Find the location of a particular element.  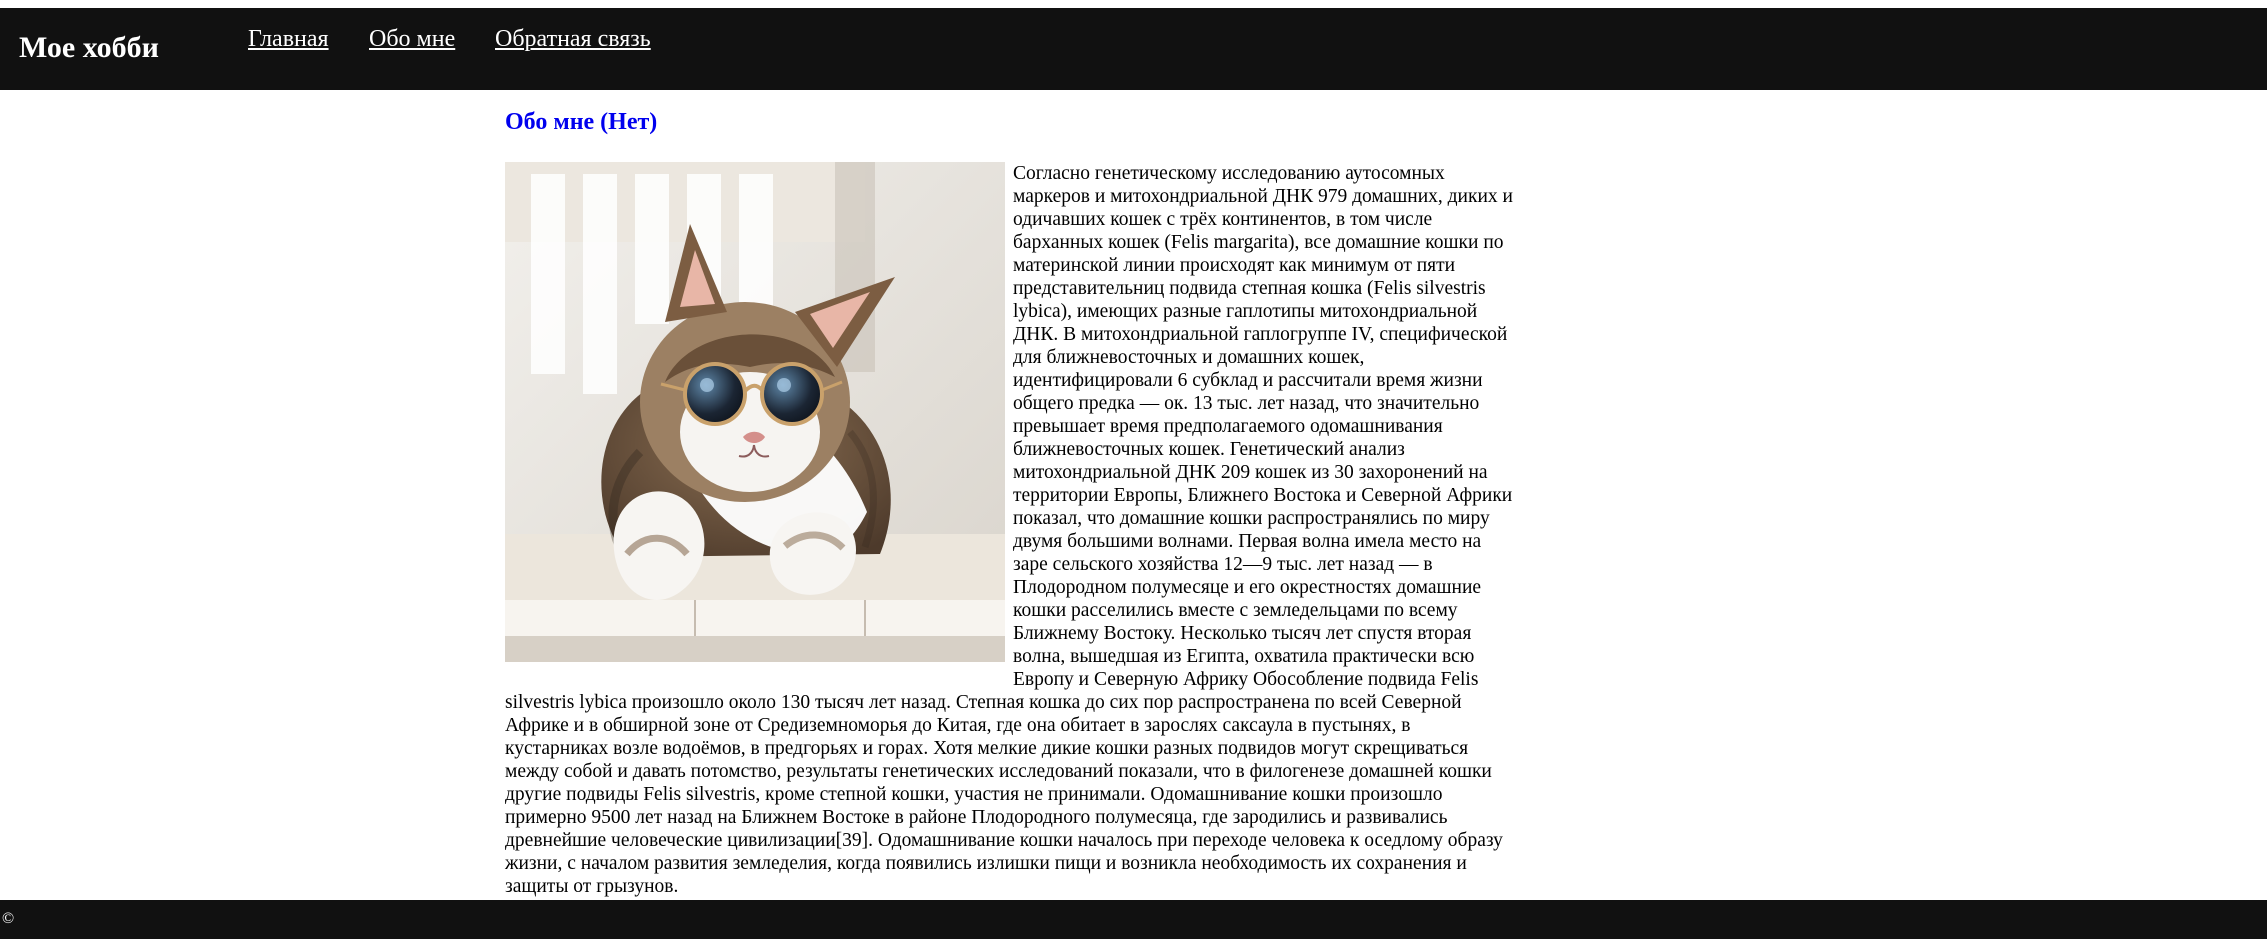

nav-link-contact: Обратная связь is located at coordinates (573, 39).